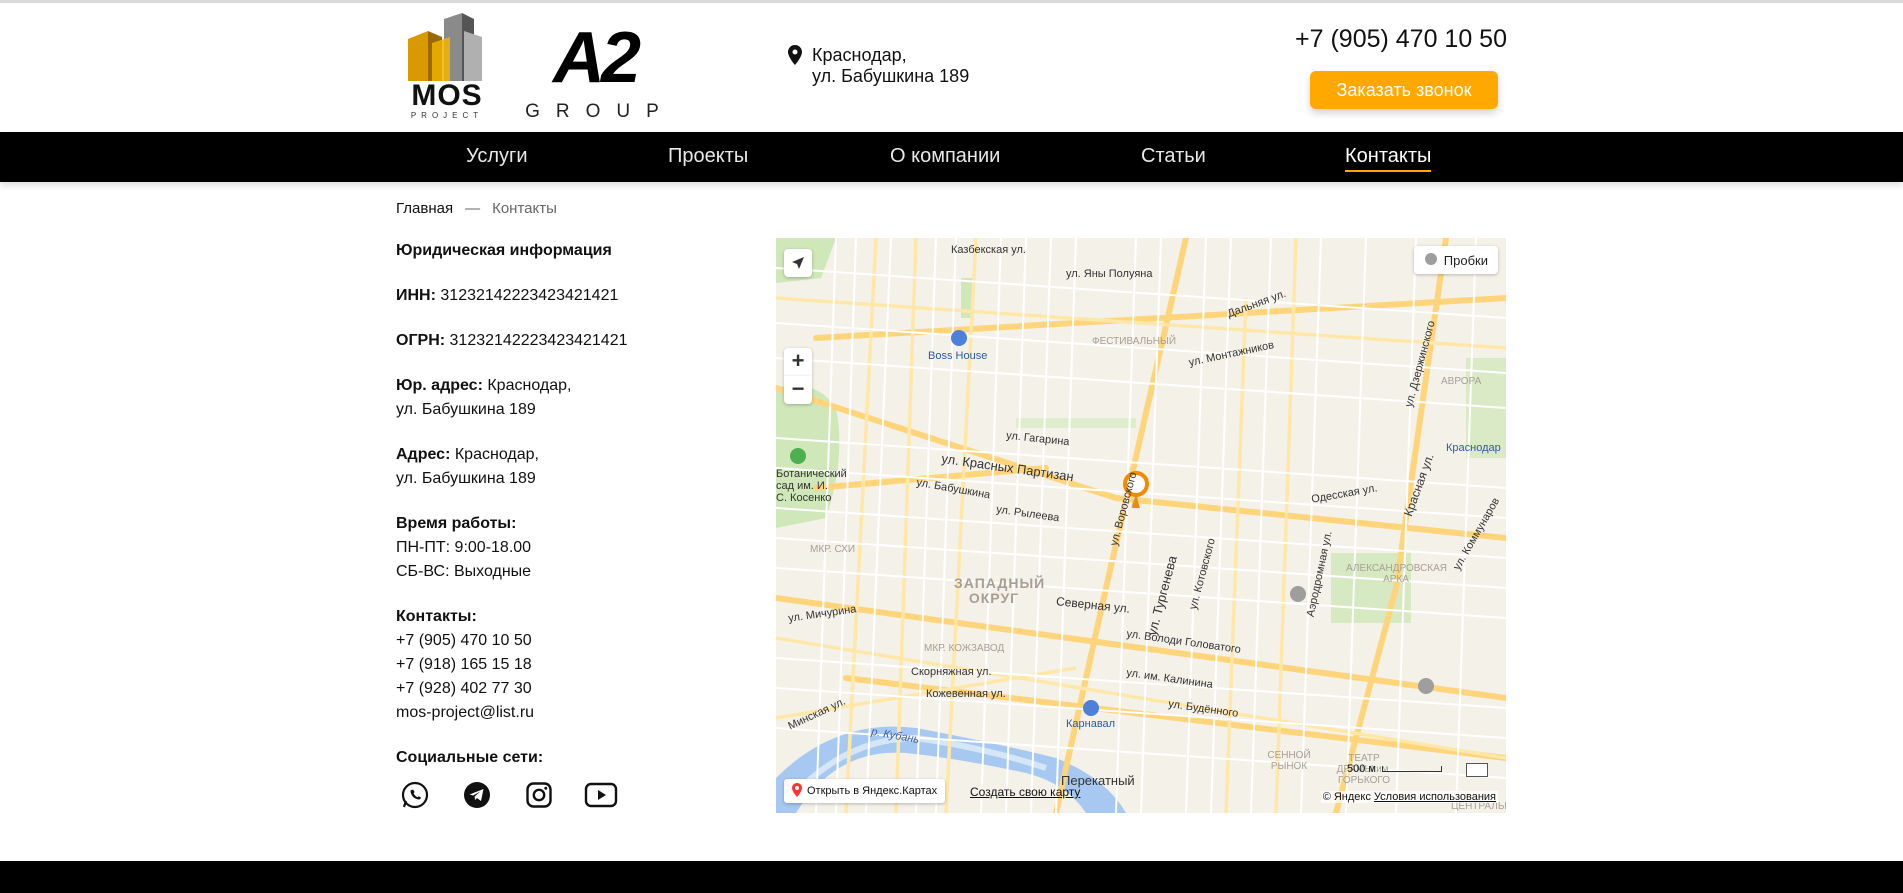 This screenshot has width=1903, height=893. What do you see at coordinates (477, 795) in the screenshot?
I see `telegram-icon` at bounding box center [477, 795].